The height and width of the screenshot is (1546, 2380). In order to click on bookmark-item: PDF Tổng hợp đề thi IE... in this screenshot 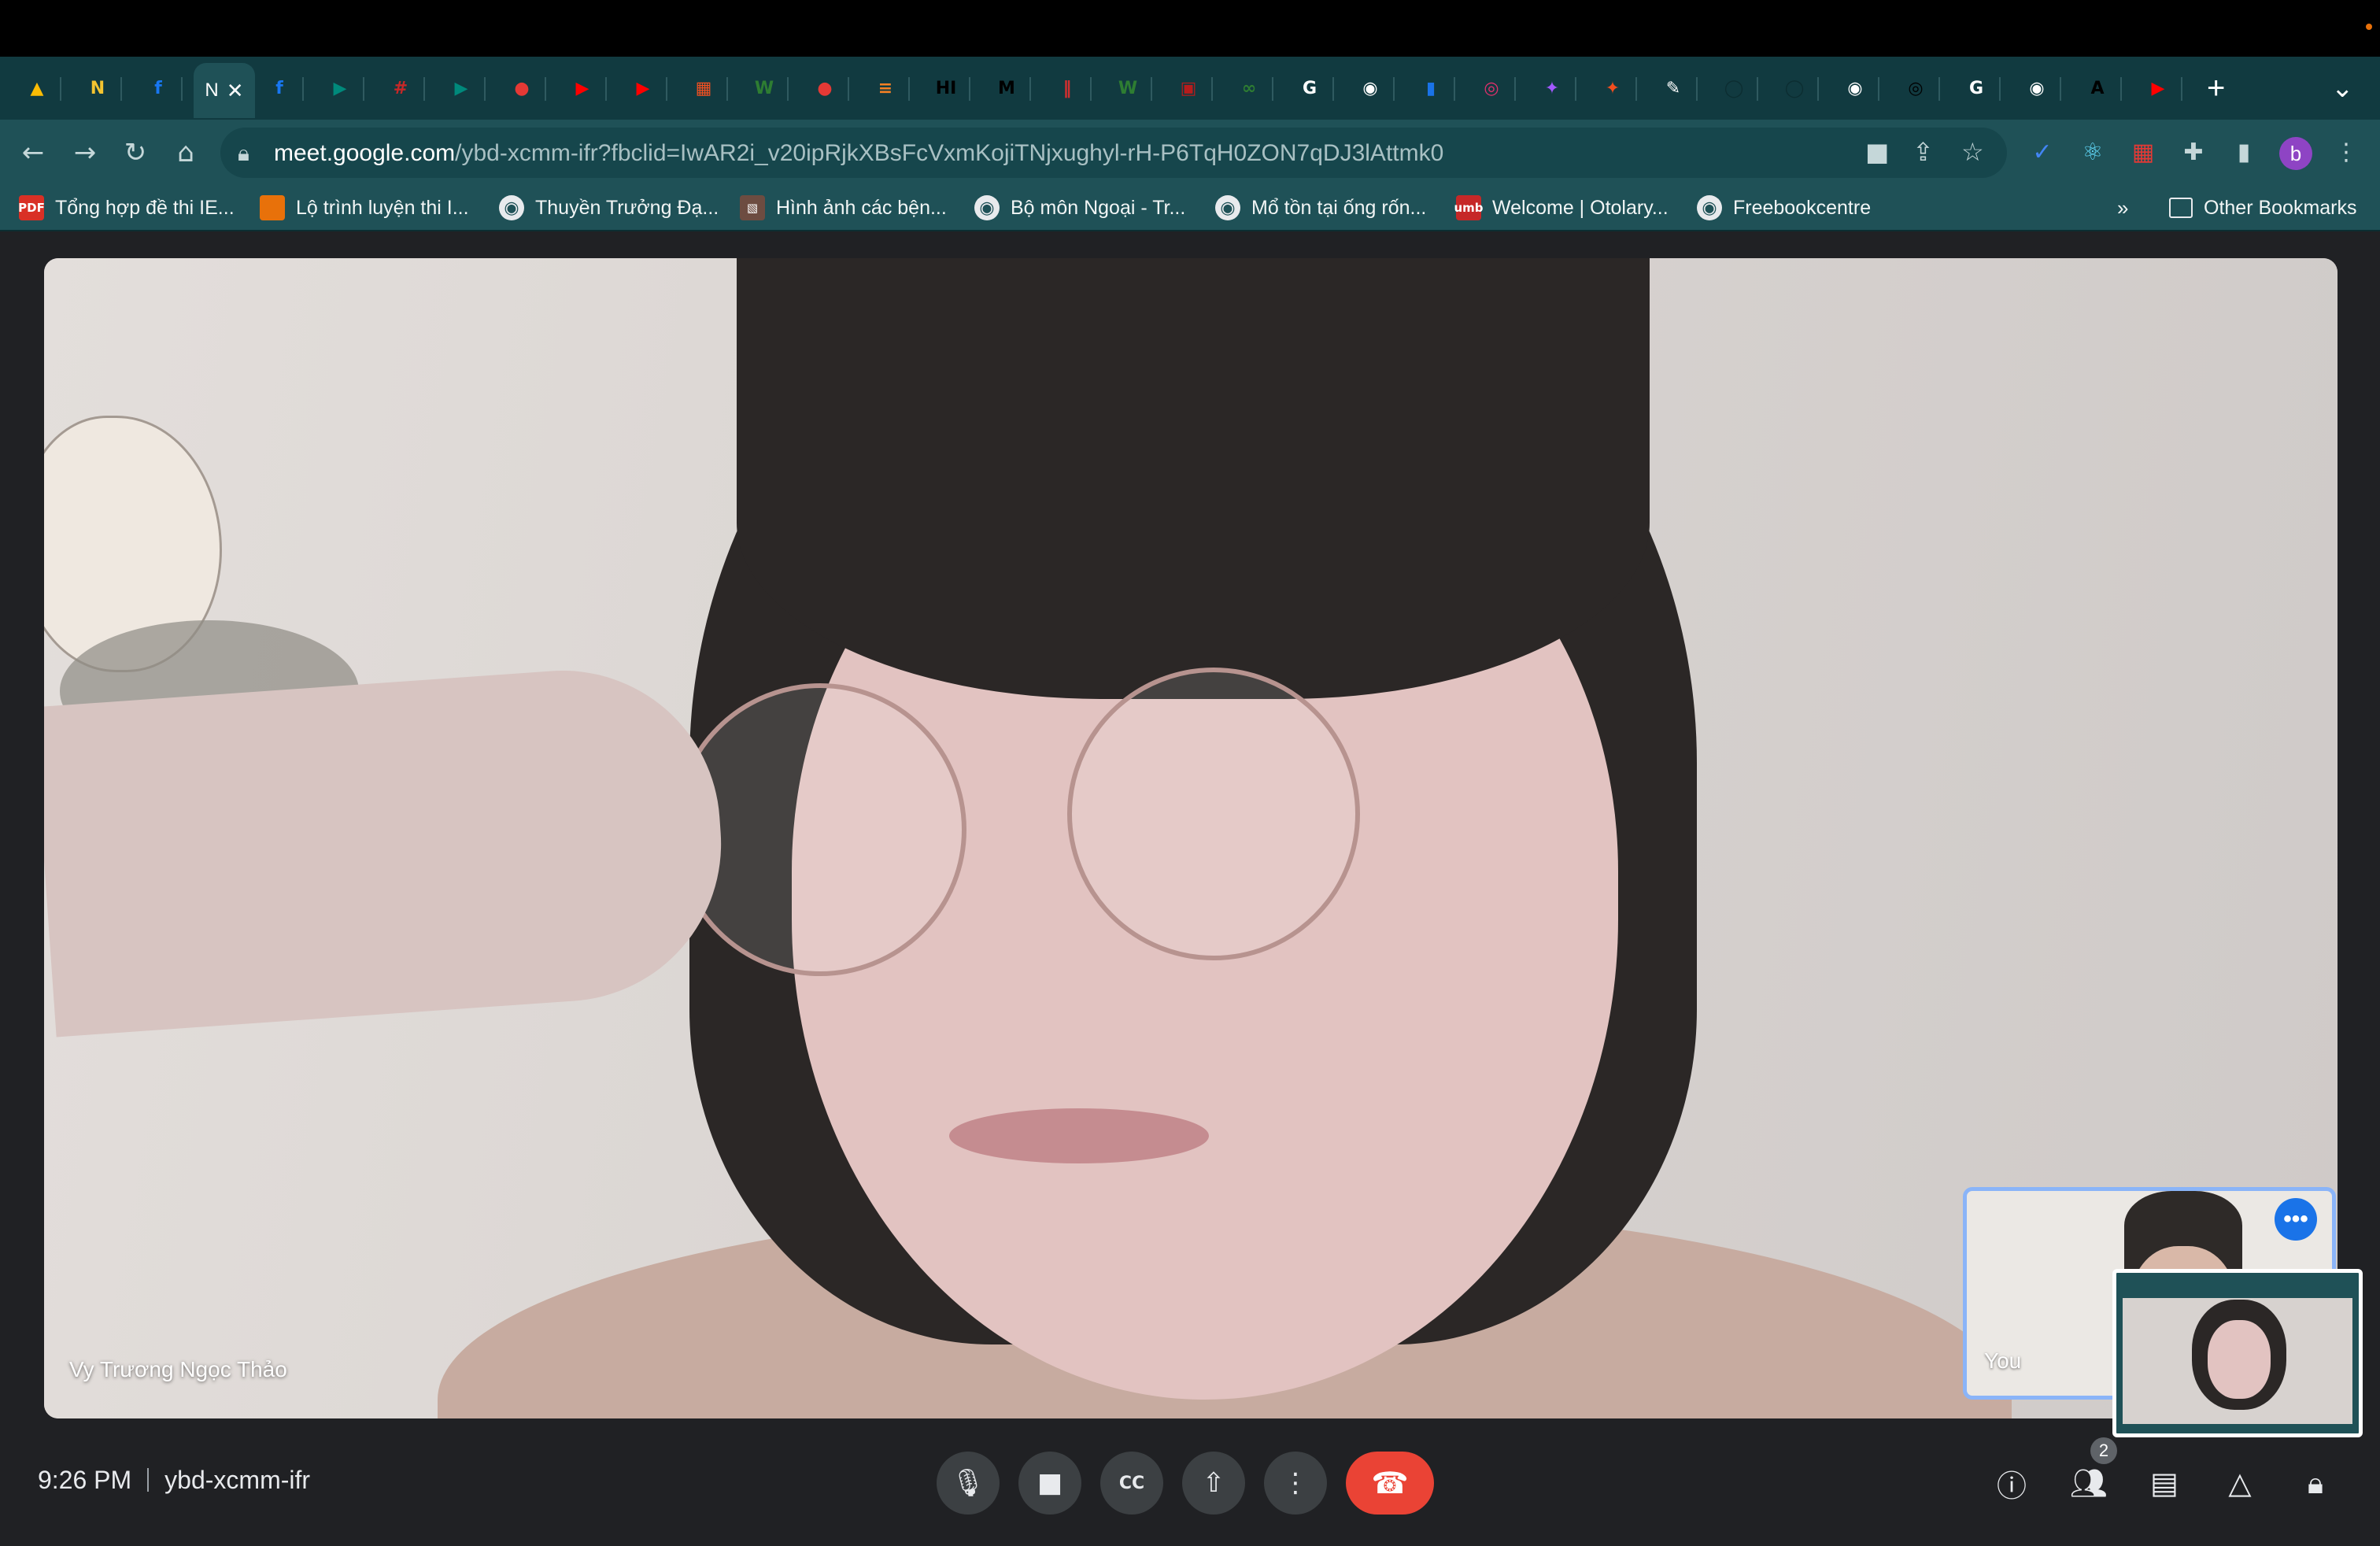, I will do `click(126, 208)`.